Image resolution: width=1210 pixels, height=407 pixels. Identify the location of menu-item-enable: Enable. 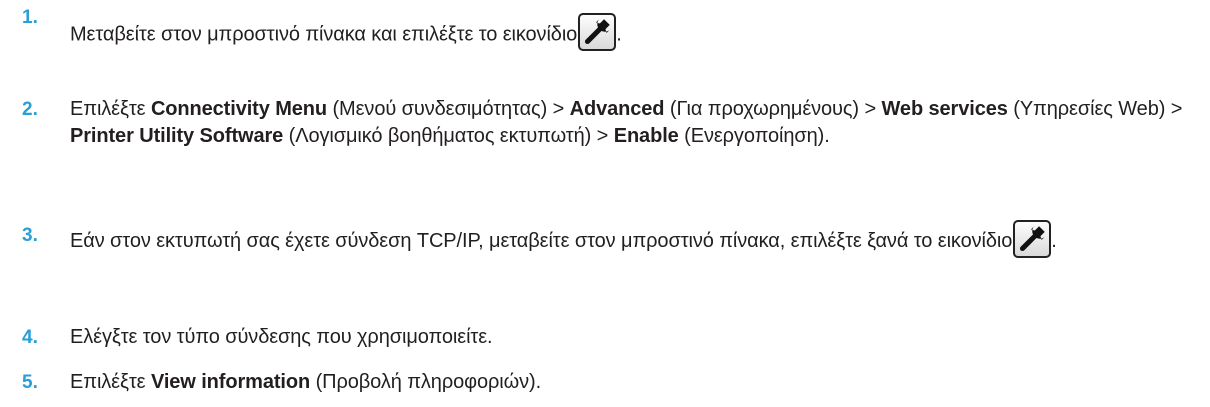
(646, 136).